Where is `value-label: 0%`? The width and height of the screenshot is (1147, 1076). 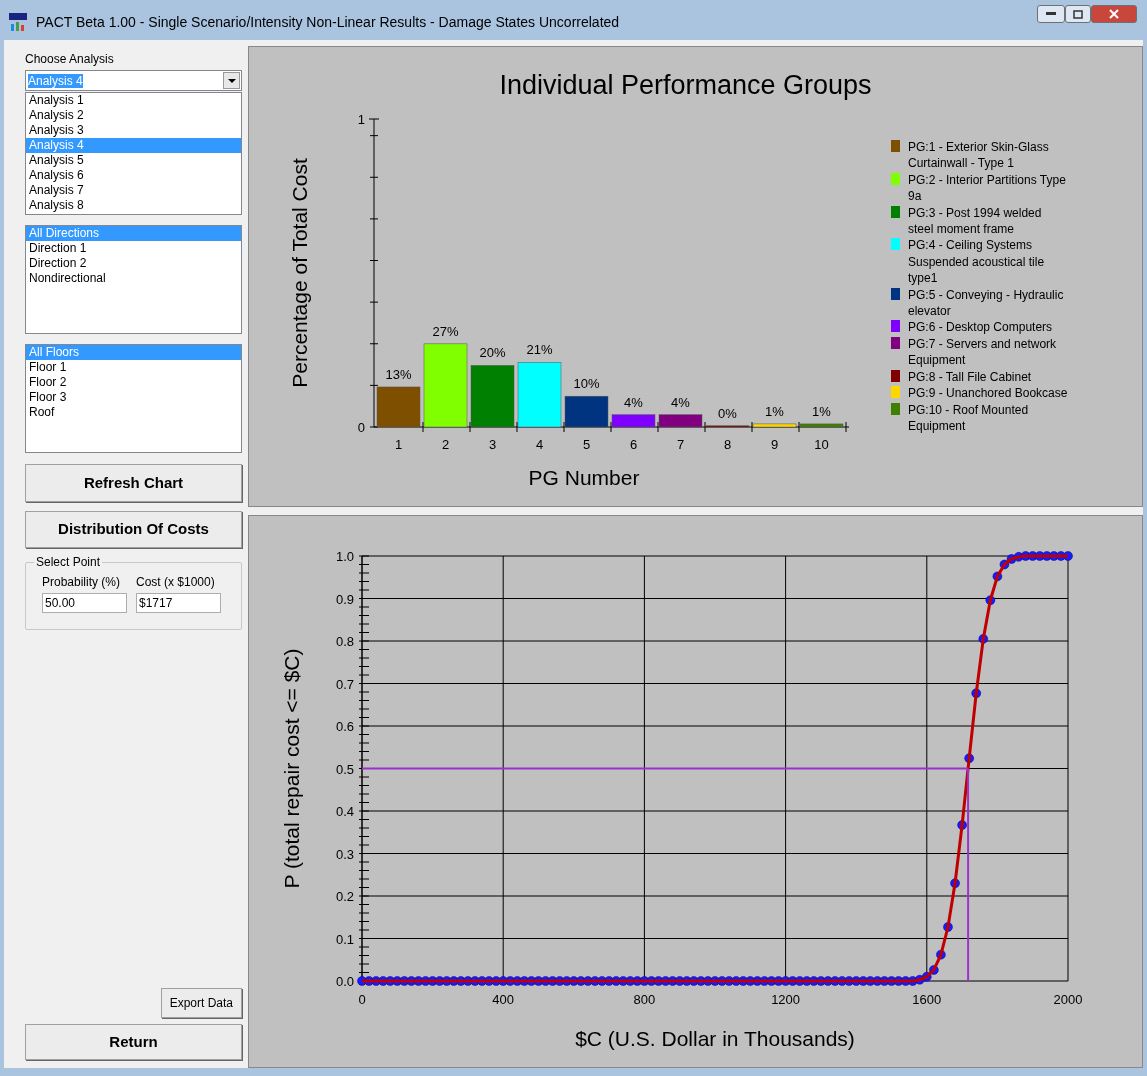 value-label: 0% is located at coordinates (727, 413).